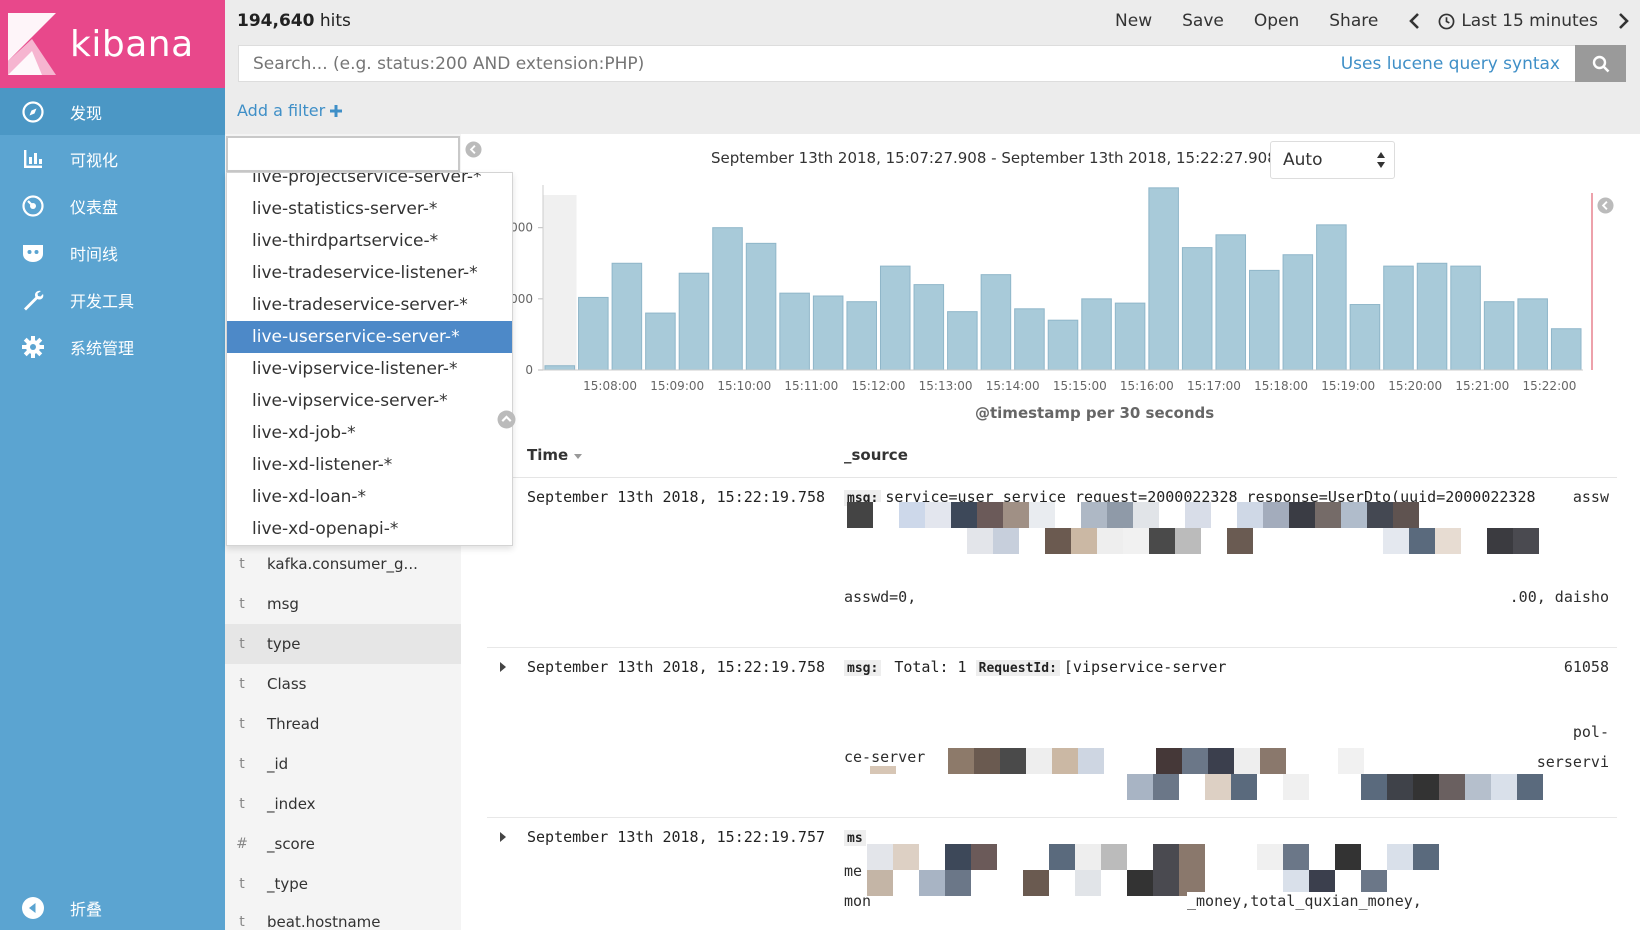 The width and height of the screenshot is (1640, 930). What do you see at coordinates (946, 386) in the screenshot?
I see `x-tick-label: 15:13:00` at bounding box center [946, 386].